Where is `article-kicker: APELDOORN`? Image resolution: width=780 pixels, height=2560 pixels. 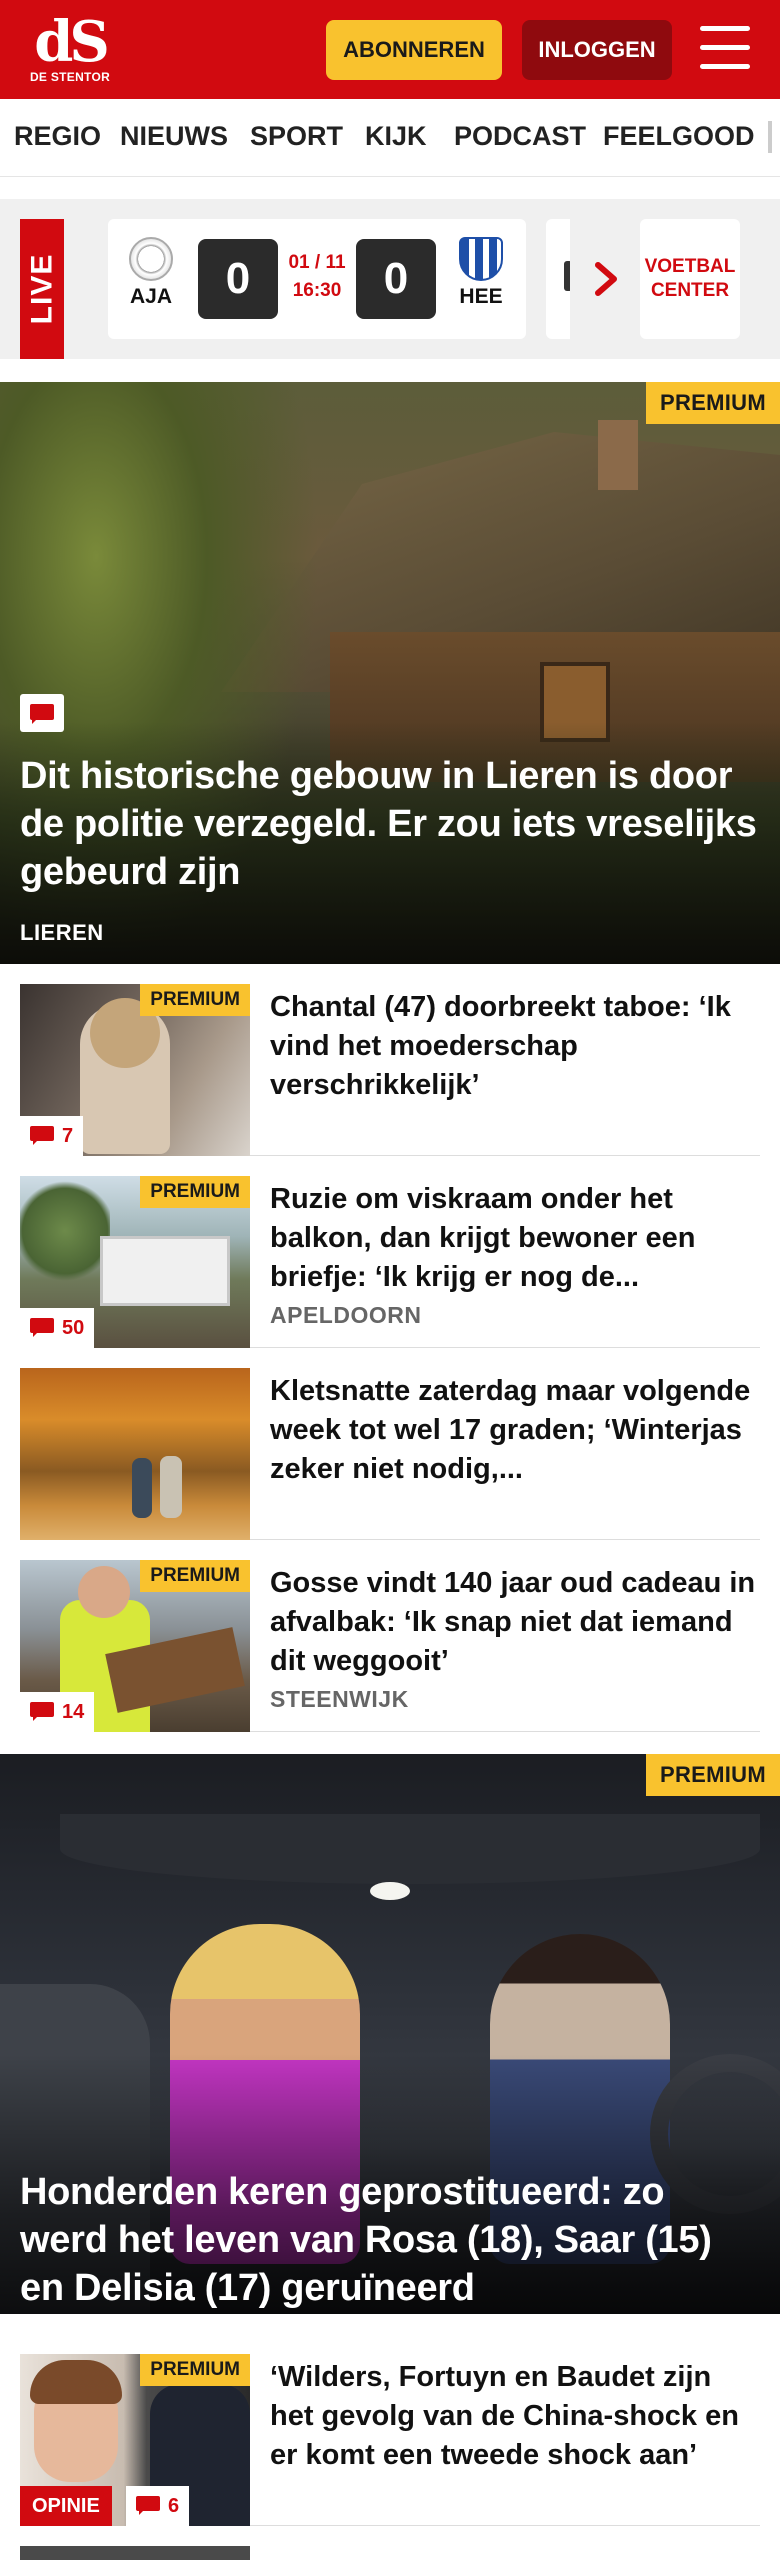
article-kicker: APELDOORN is located at coordinates (346, 1315).